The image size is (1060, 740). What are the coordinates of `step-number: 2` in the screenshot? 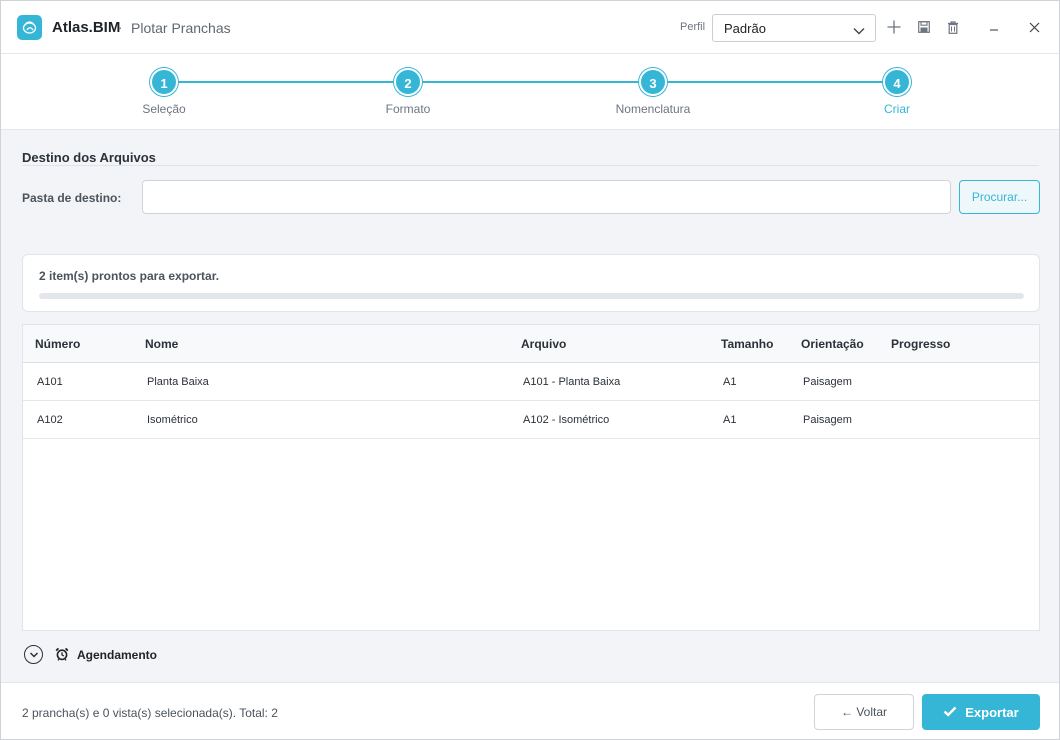 It's located at (408, 82).